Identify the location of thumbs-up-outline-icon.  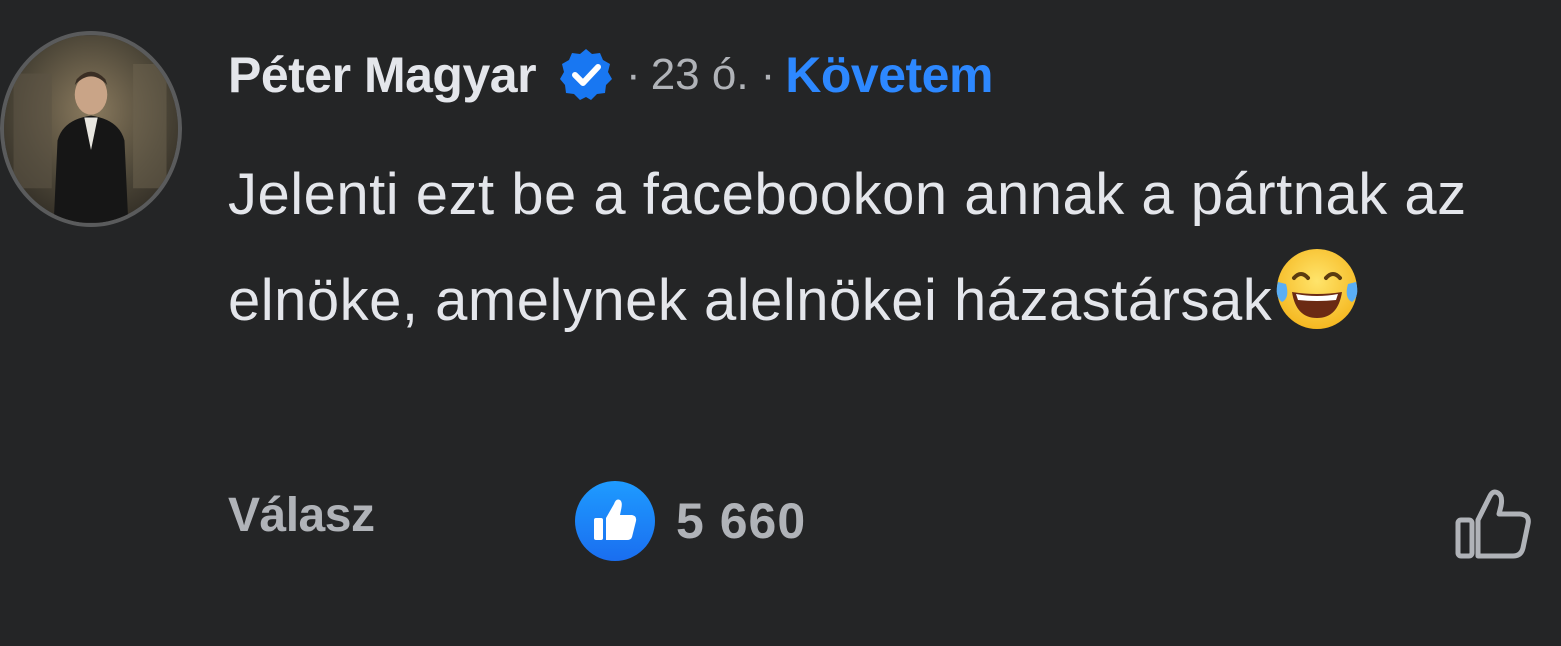
(1494, 524).